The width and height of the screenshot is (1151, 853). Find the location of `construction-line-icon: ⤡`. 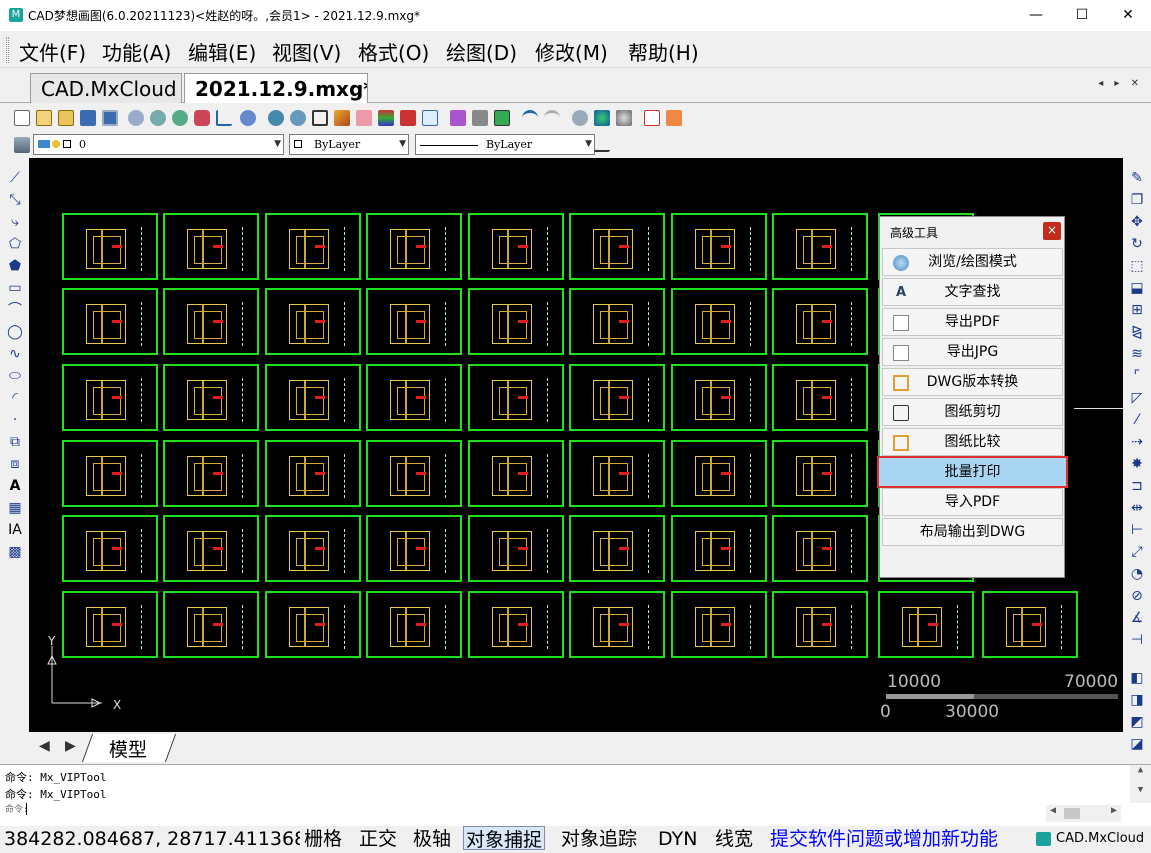

construction-line-icon: ⤡ is located at coordinates (15, 200).